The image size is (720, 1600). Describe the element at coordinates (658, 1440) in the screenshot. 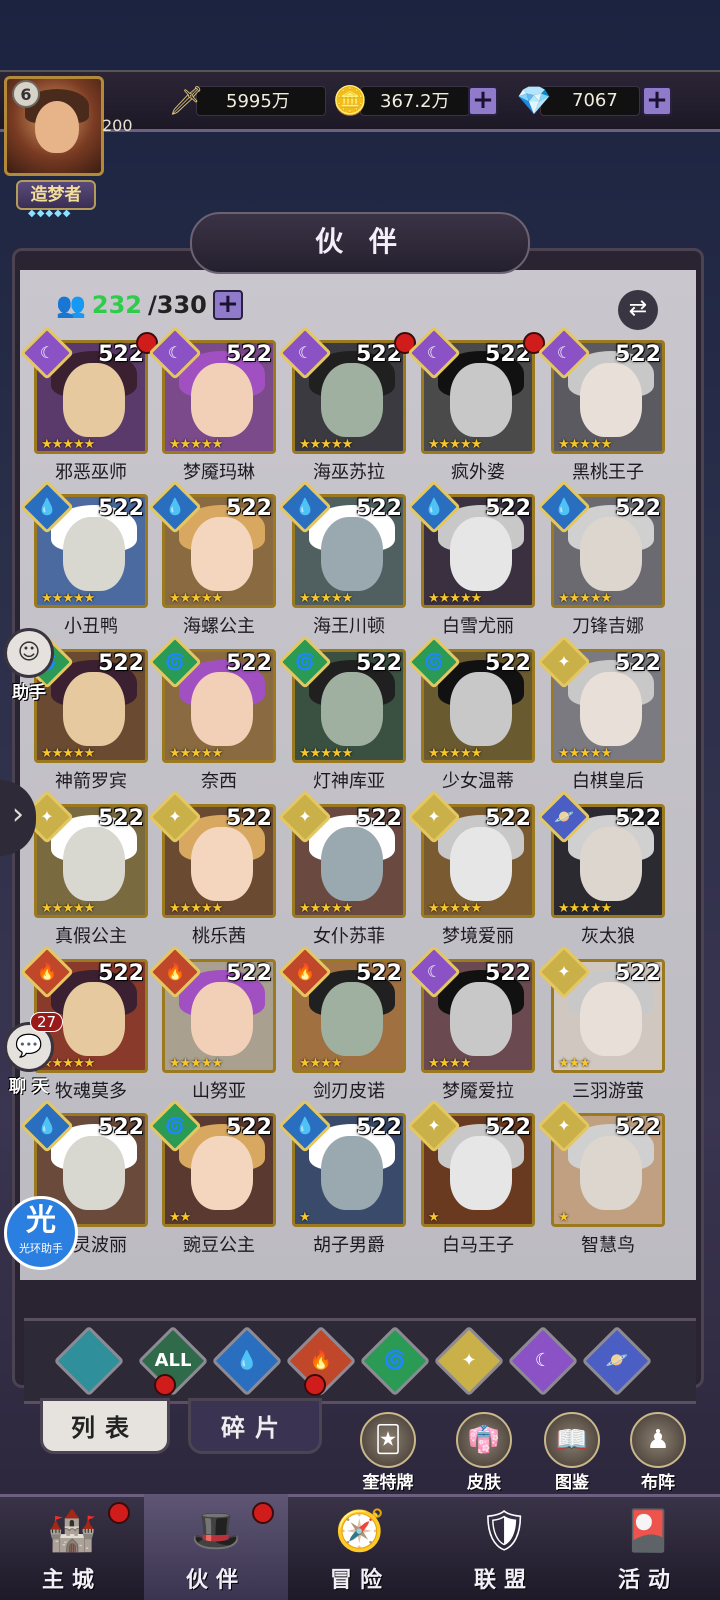

I see `tool-icon: ♟` at that location.